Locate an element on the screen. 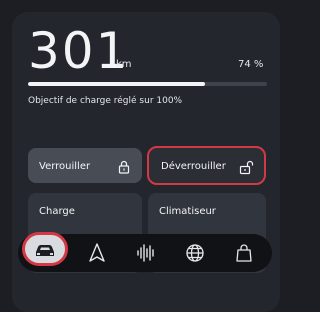 The height and width of the screenshot is (312, 320). nav-item-vehicle-active is located at coordinates (45, 249).